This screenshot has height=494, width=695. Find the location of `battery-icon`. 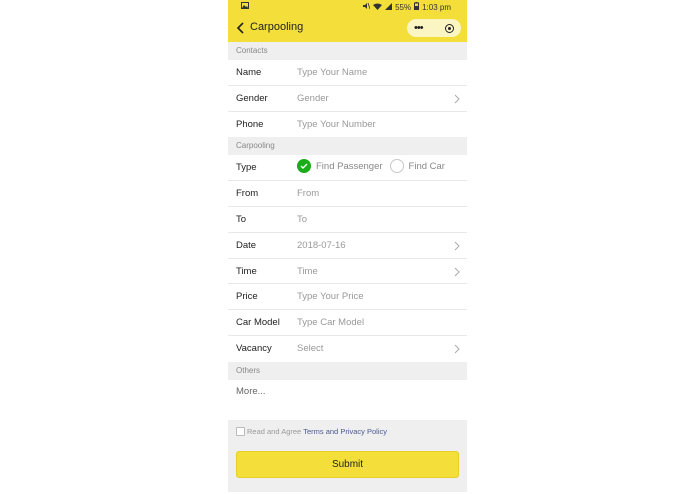

battery-icon is located at coordinates (417, 7).